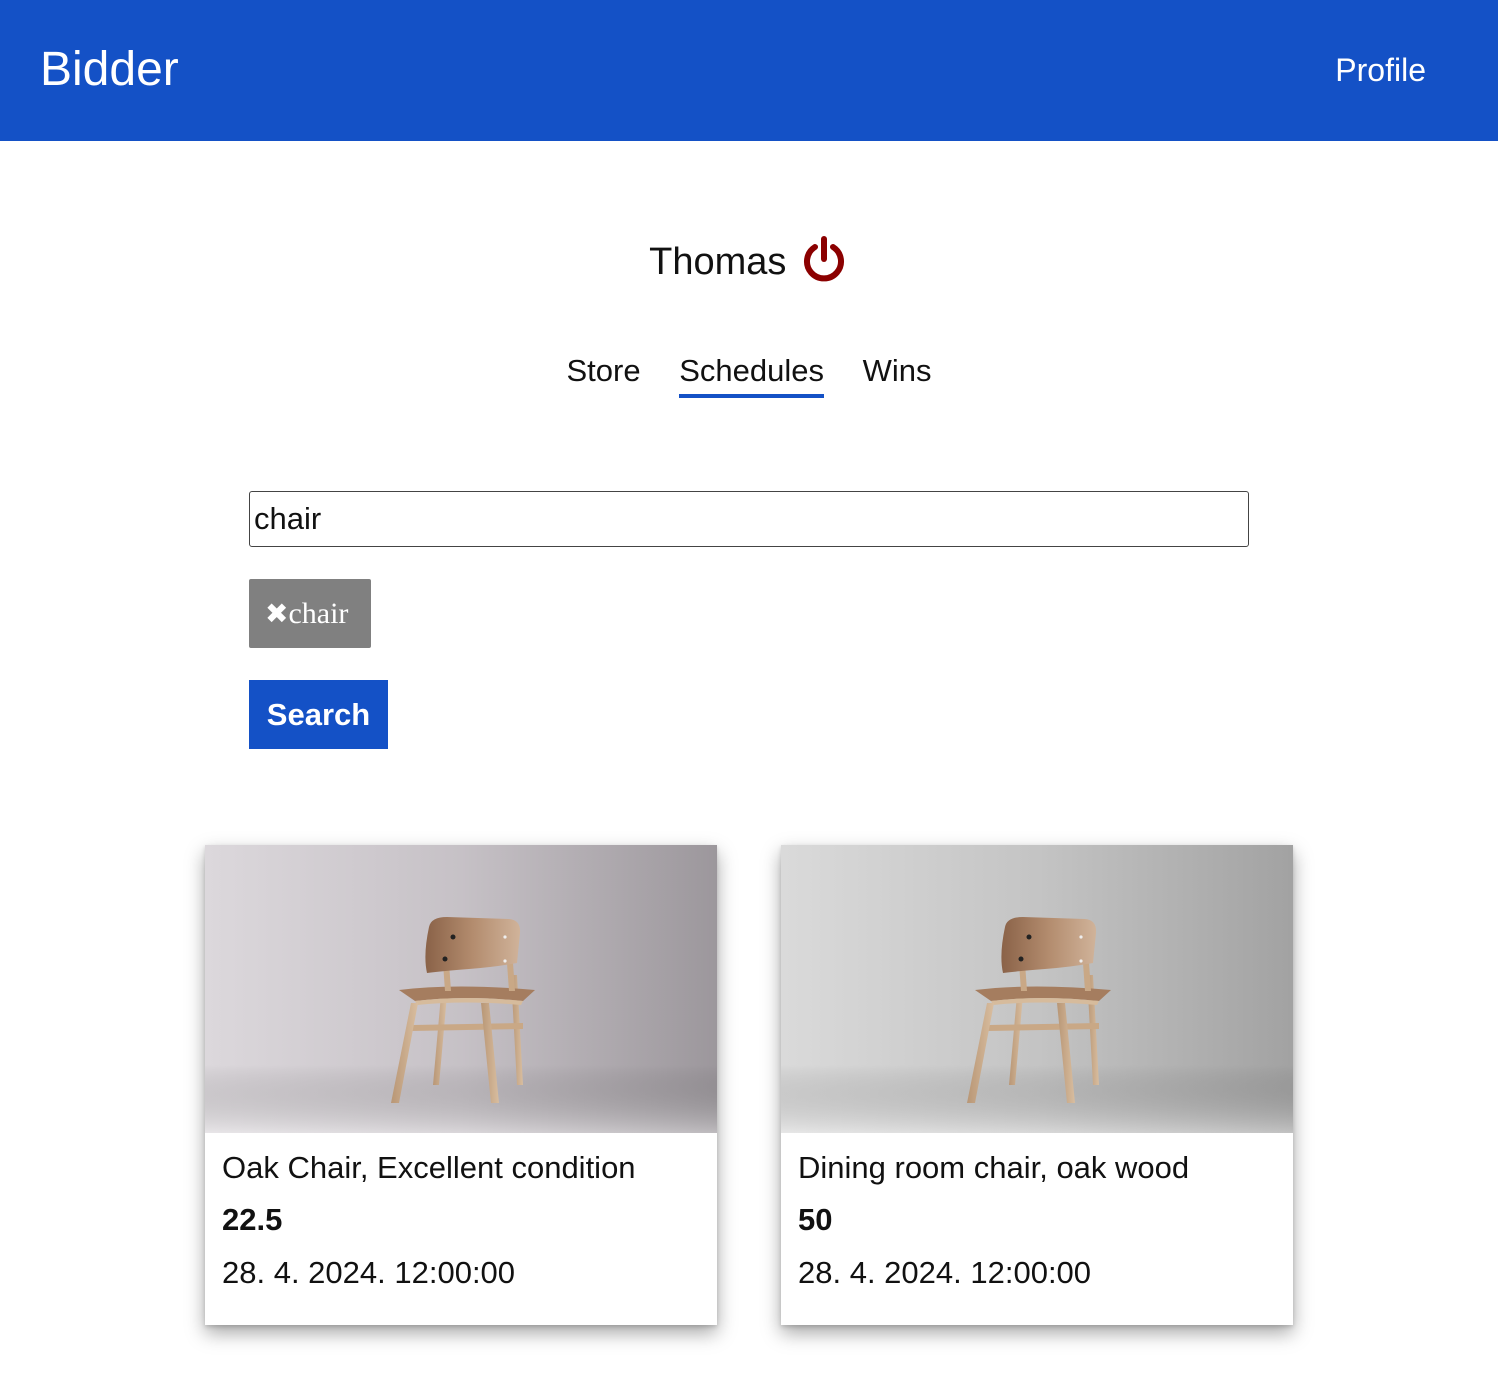 Image resolution: width=1498 pixels, height=1399 pixels. Describe the element at coordinates (318, 714) in the screenshot. I see `search-button: Search` at that location.